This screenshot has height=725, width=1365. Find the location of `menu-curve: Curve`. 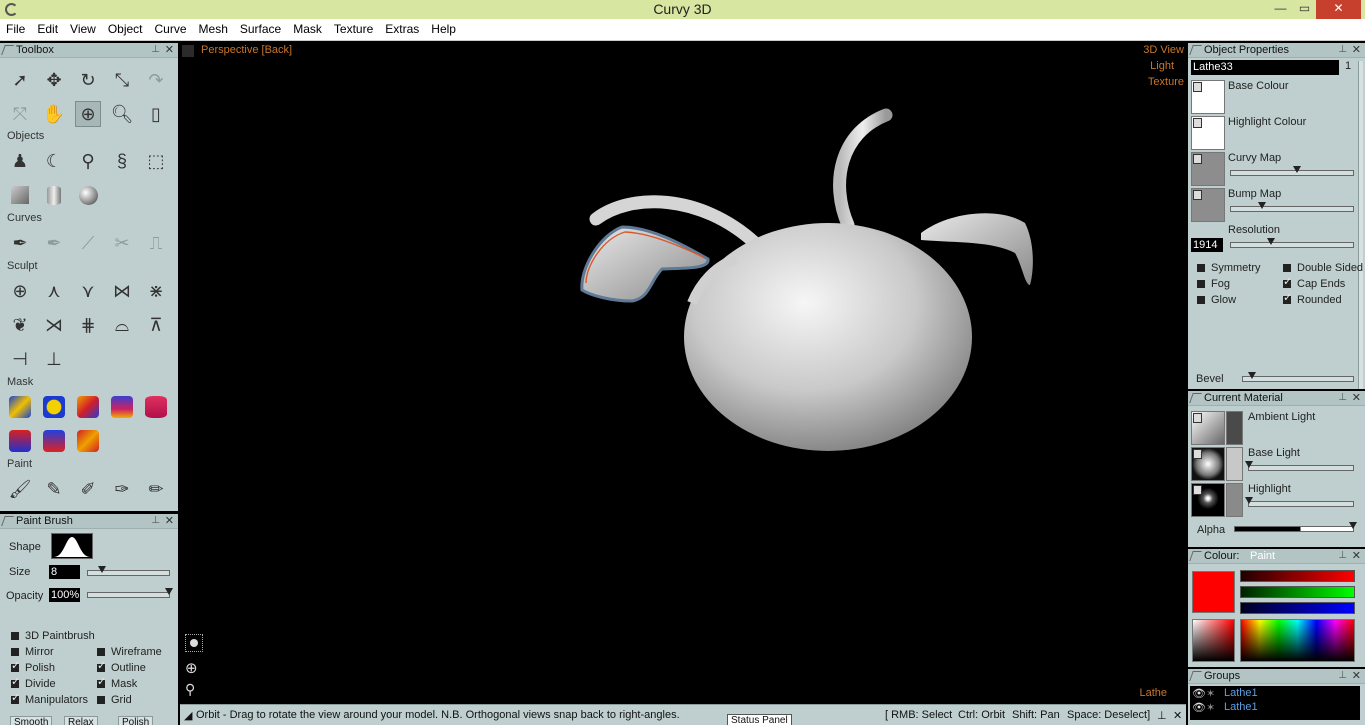

menu-curve: Curve is located at coordinates (171, 29).